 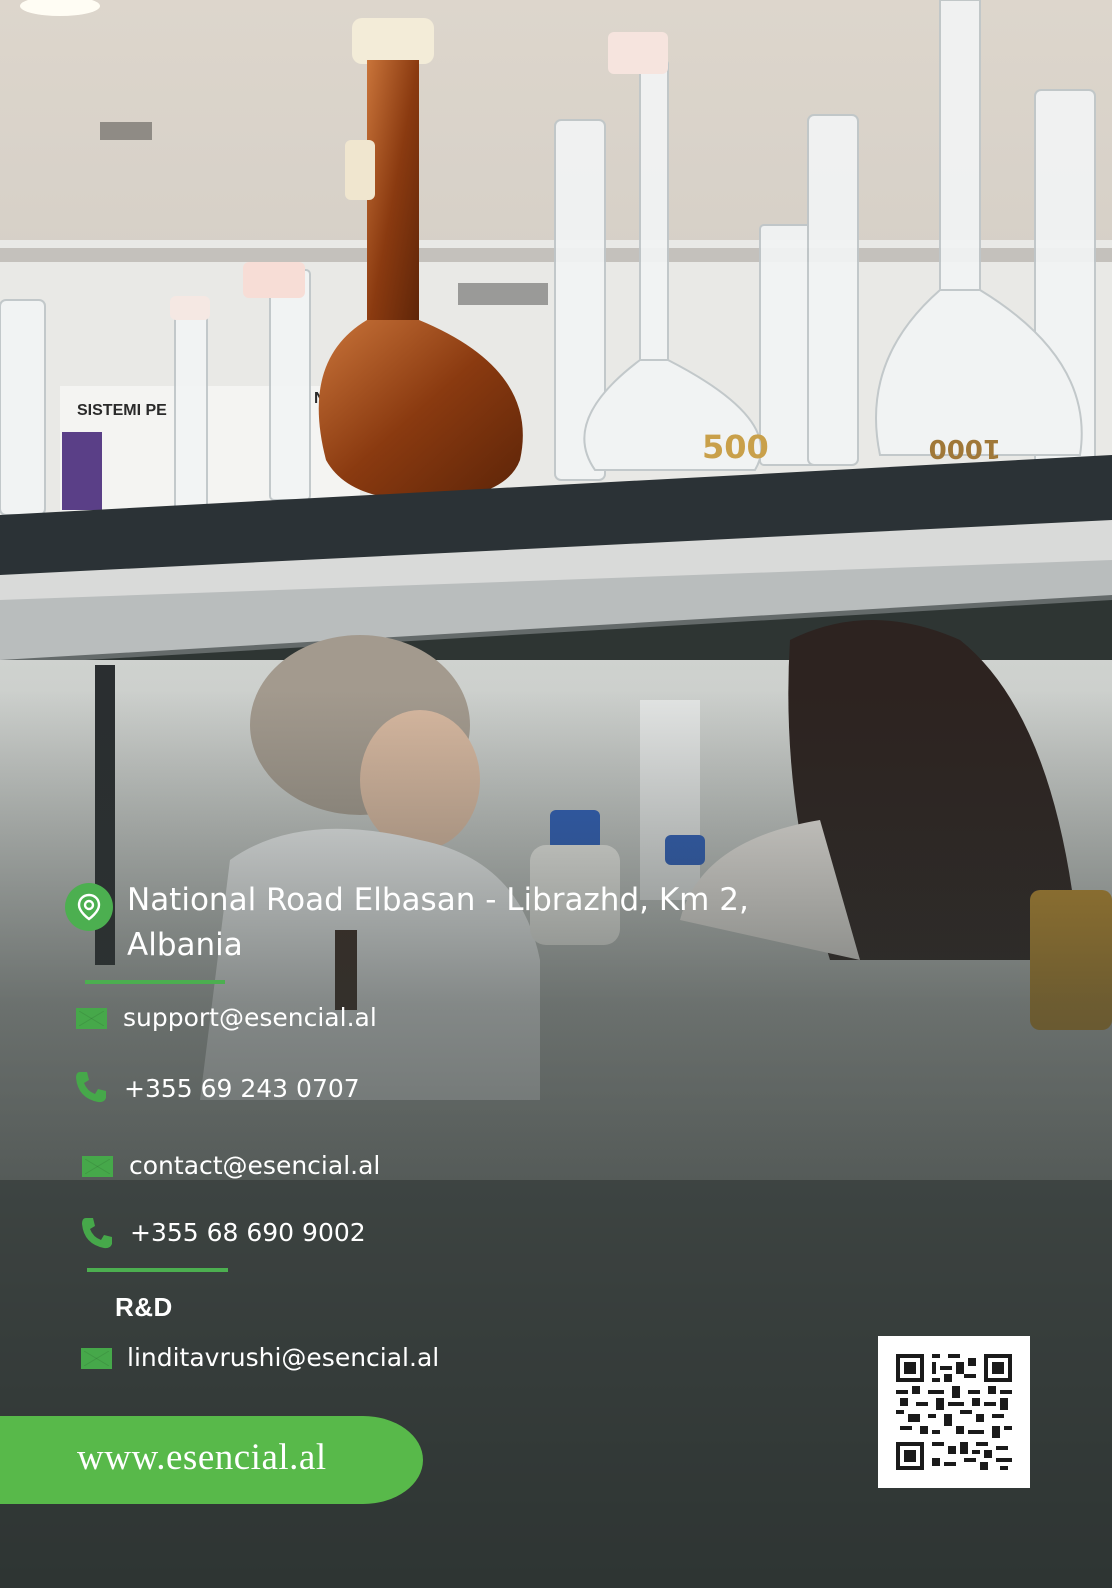 I want to click on address-line-2: Albania, so click(x=185, y=945).